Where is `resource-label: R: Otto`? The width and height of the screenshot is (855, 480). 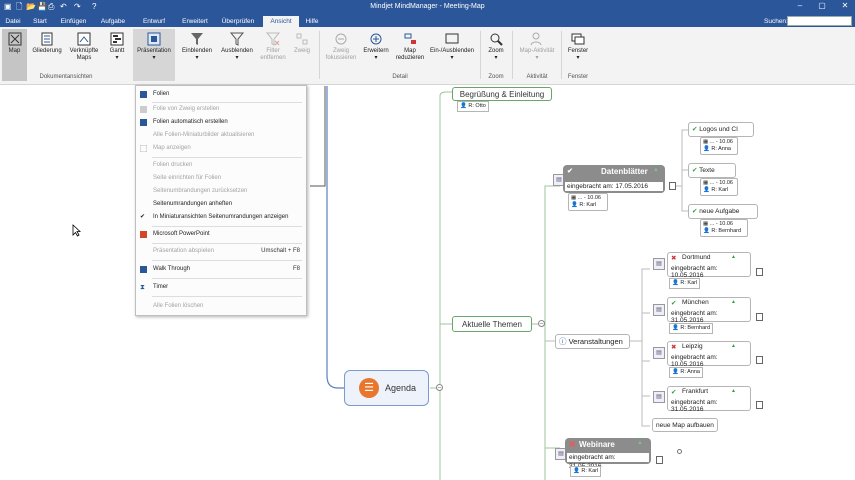
resource-label: R: Otto is located at coordinates (477, 106).